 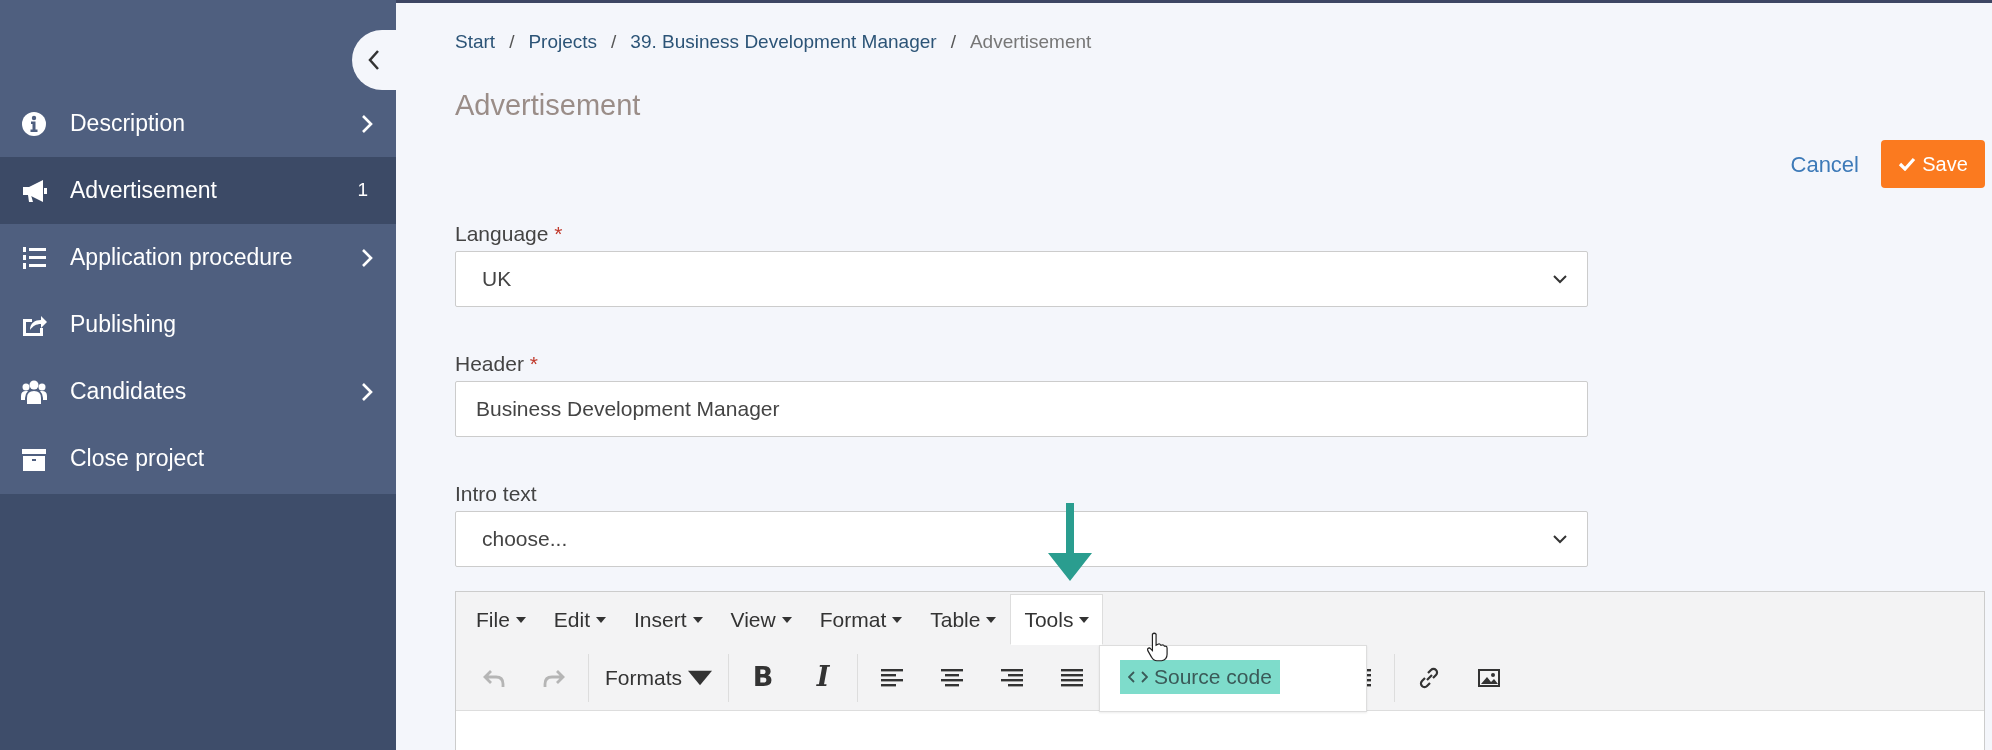 I want to click on chevron-left-icon, so click(x=374, y=60).